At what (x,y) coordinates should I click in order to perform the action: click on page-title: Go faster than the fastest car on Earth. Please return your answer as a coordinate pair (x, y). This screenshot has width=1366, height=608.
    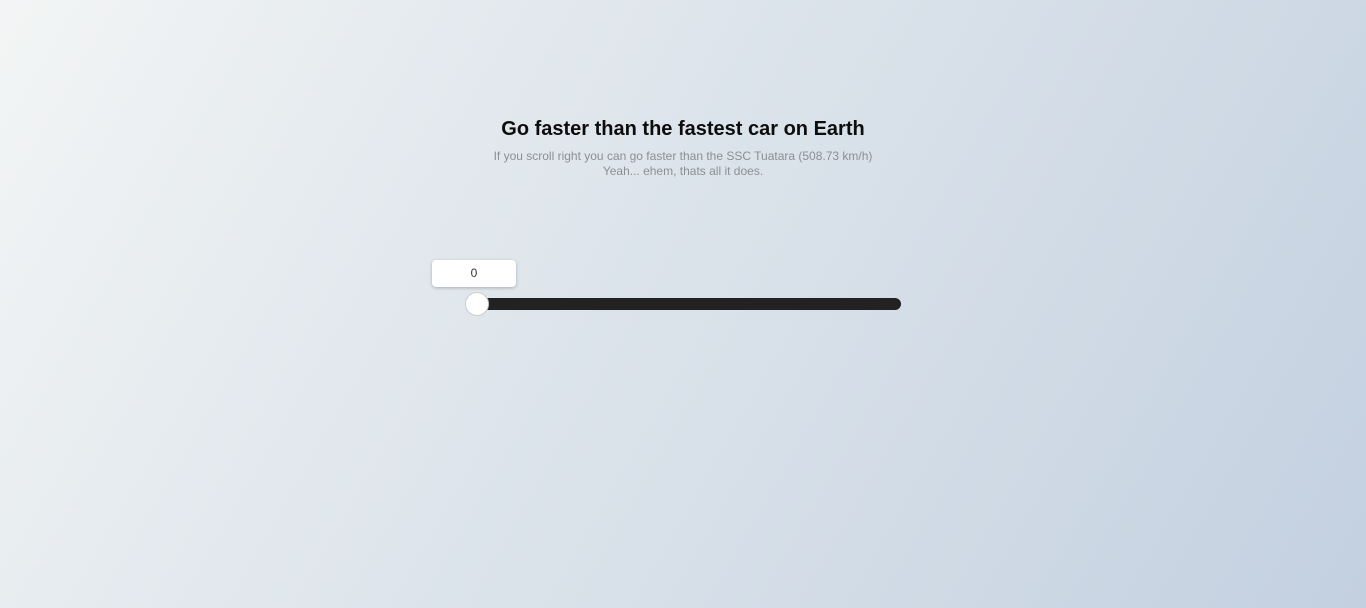
    Looking at the image, I should click on (683, 129).